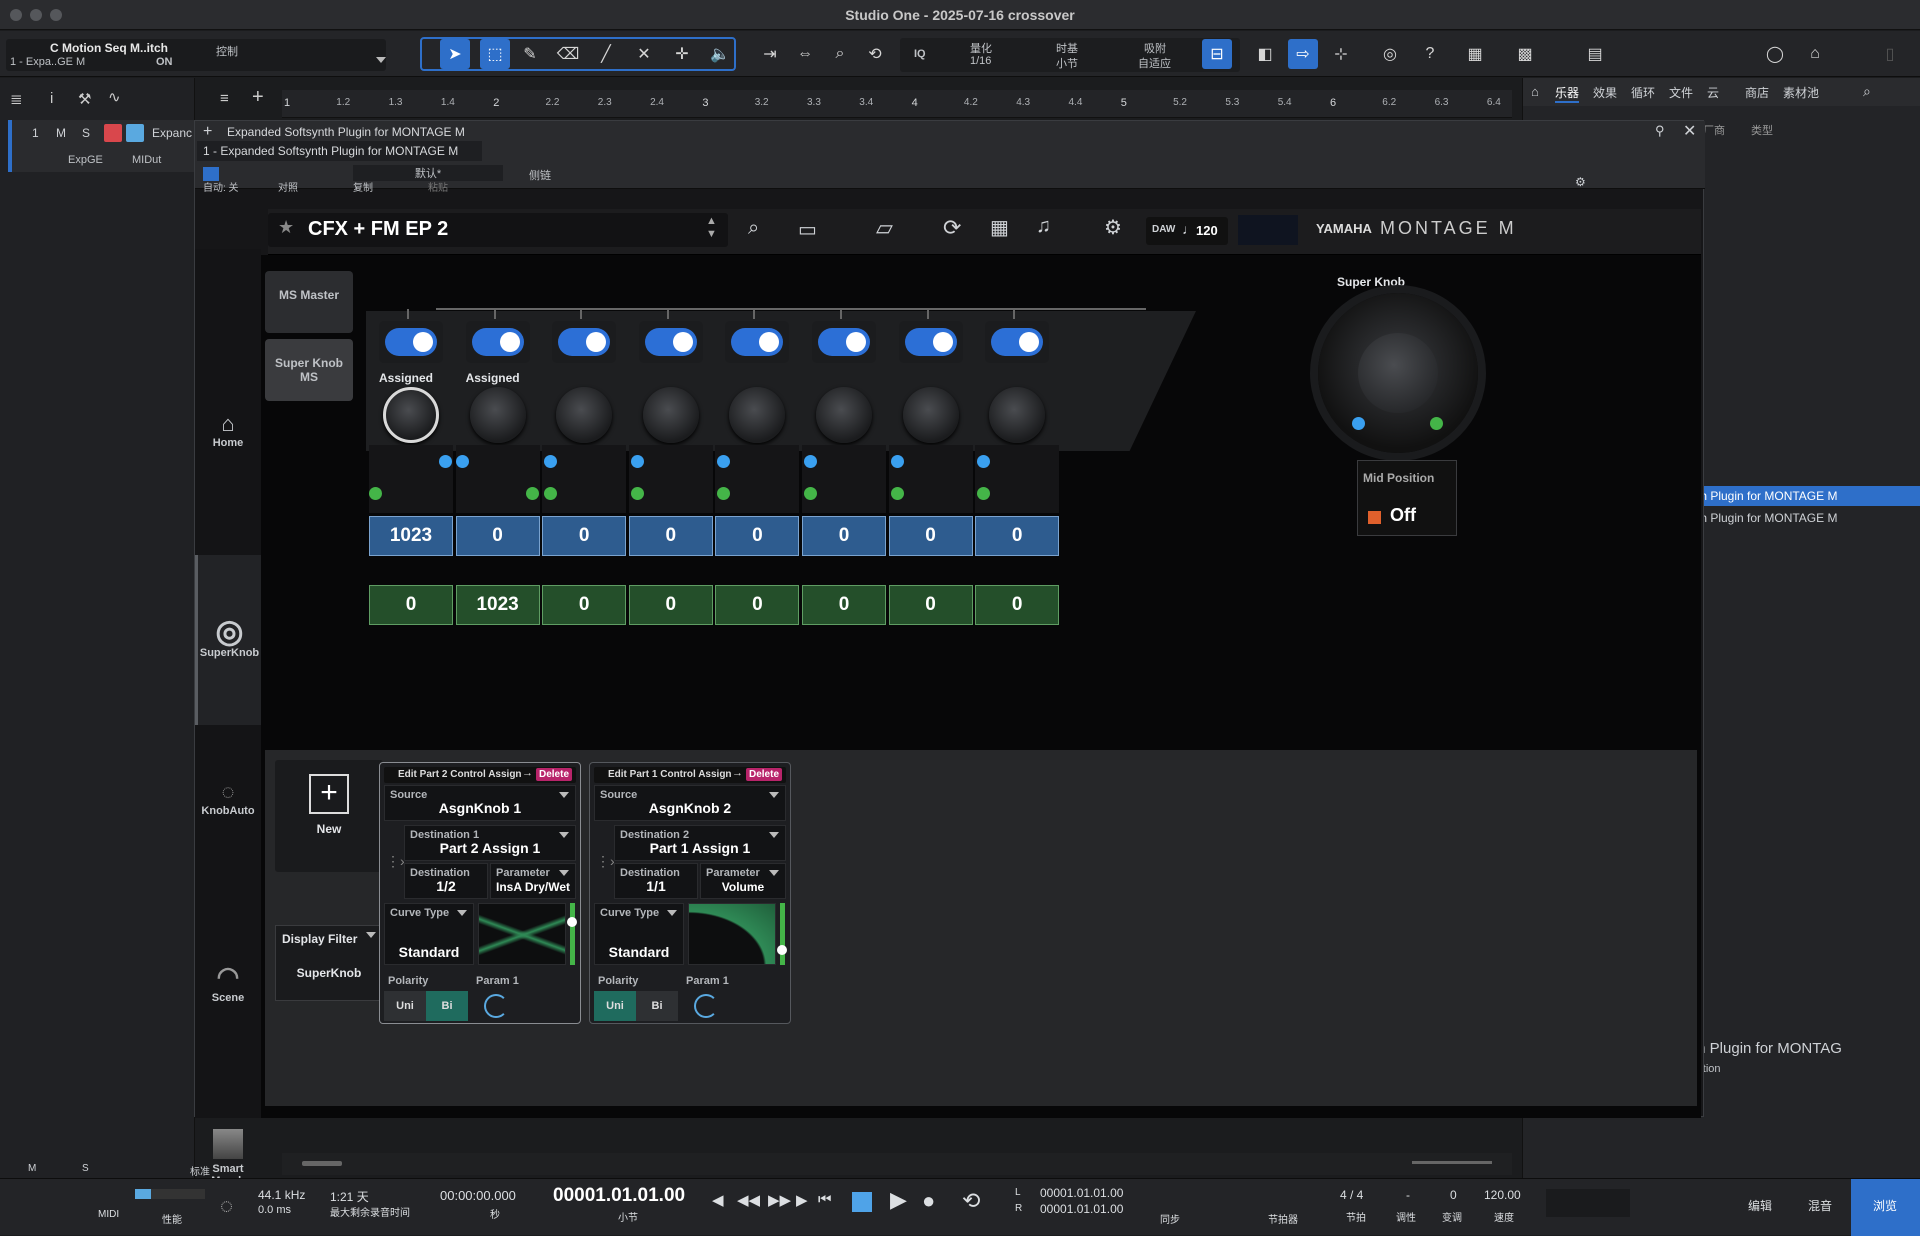 Image resolution: width=1920 pixels, height=1236 pixels. Describe the element at coordinates (1475, 54) in the screenshot. I see `video-icon: ▦` at that location.